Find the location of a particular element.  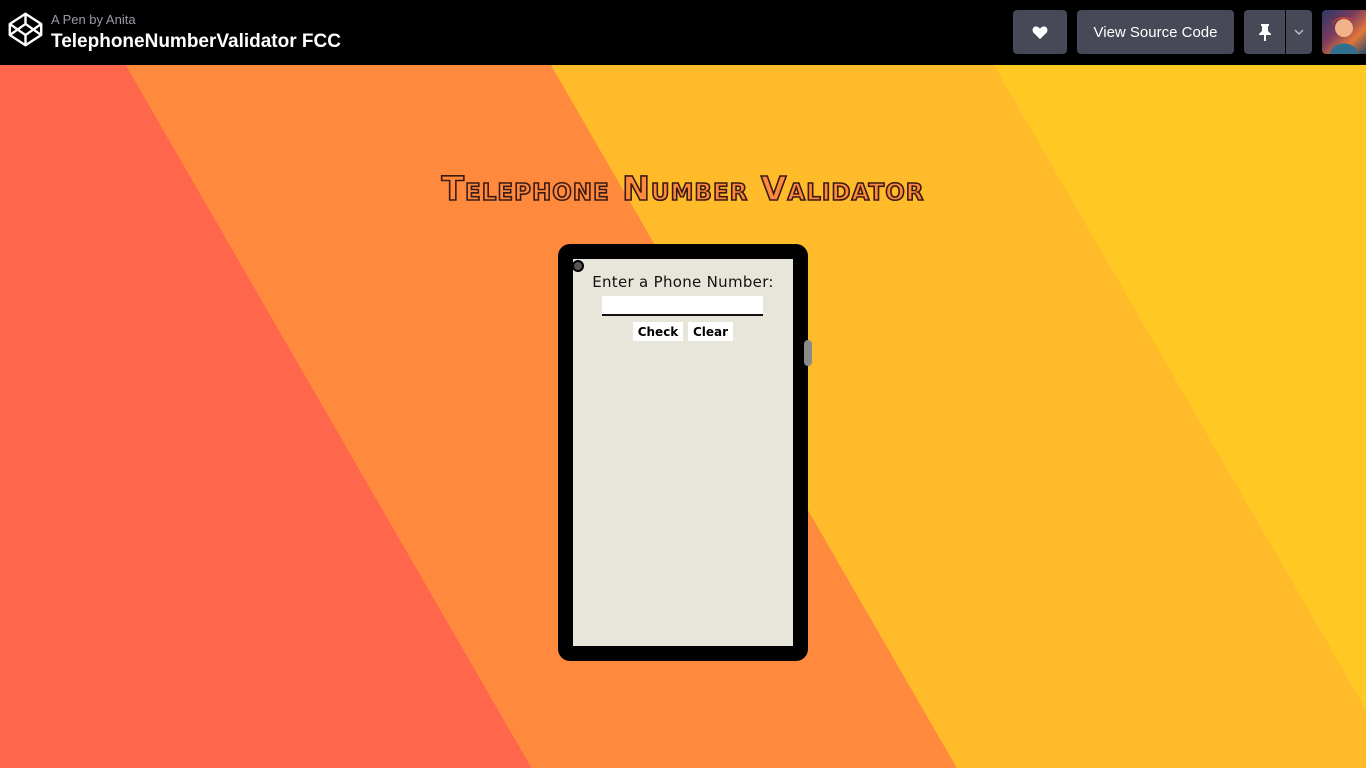

phone-number-input is located at coordinates (682, 306).